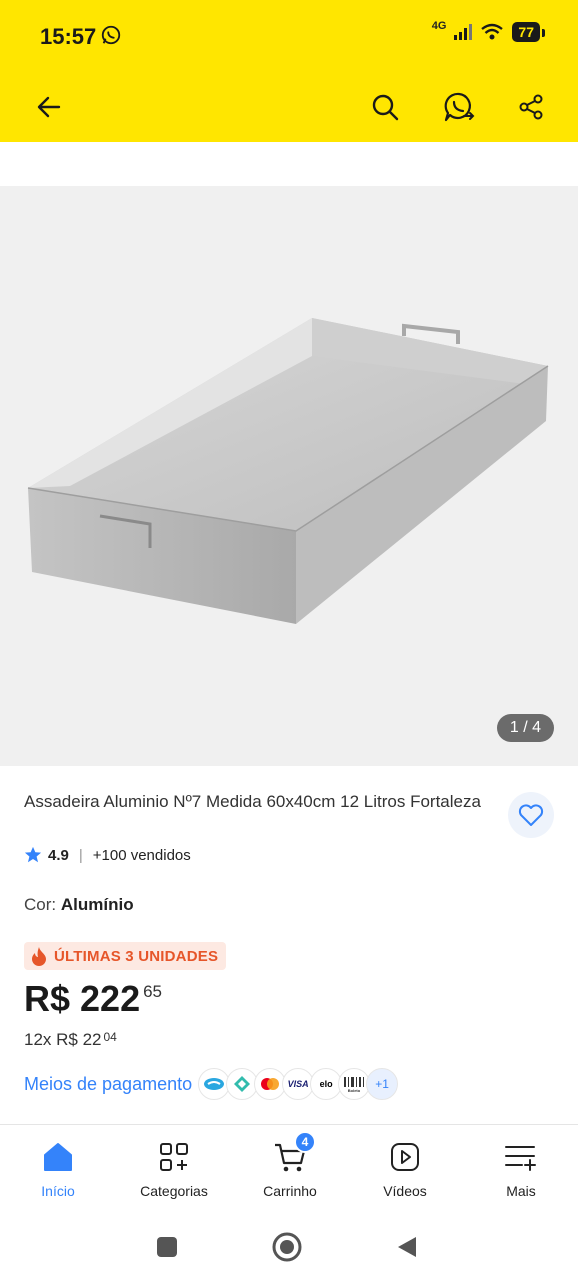  I want to click on triangle-back-icon, so click(407, 1247).